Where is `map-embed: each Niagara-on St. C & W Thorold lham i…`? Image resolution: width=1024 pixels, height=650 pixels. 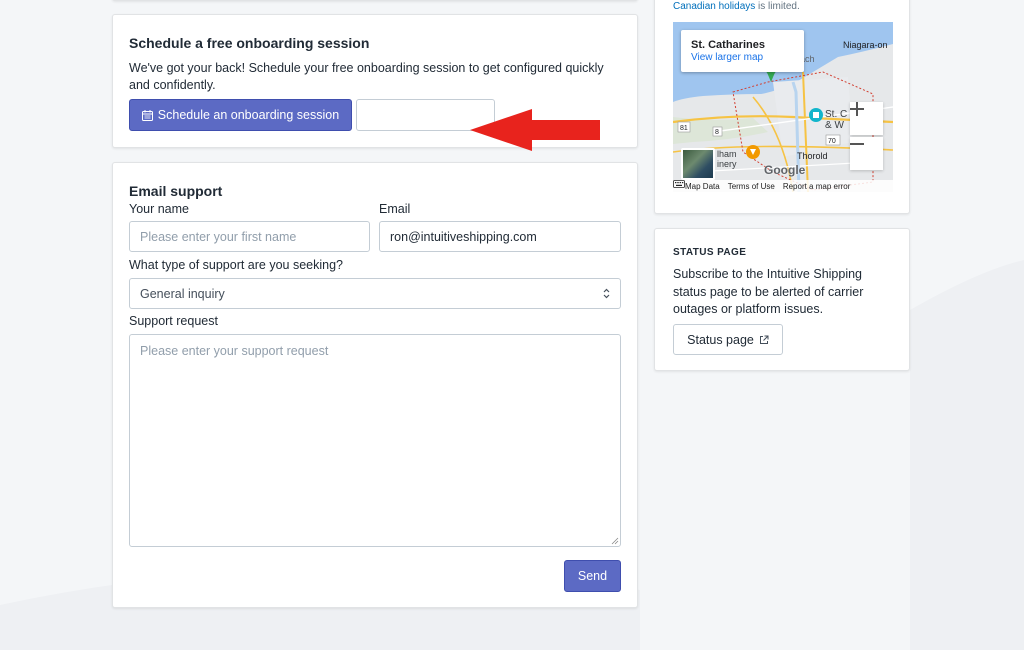 map-embed: each Niagara-on St. C & W Thorold lham i… is located at coordinates (783, 107).